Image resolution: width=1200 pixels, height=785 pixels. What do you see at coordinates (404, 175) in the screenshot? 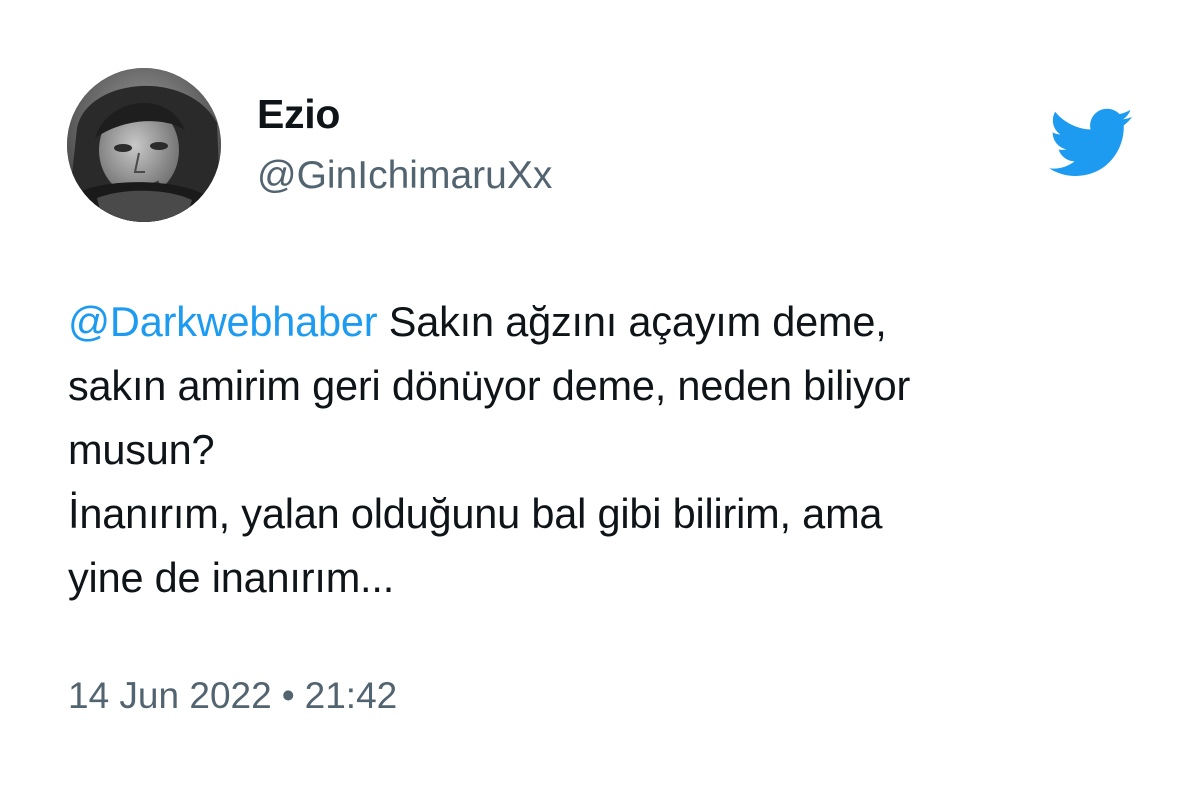
I see `author-handle: @GinIchimaruXx` at bounding box center [404, 175].